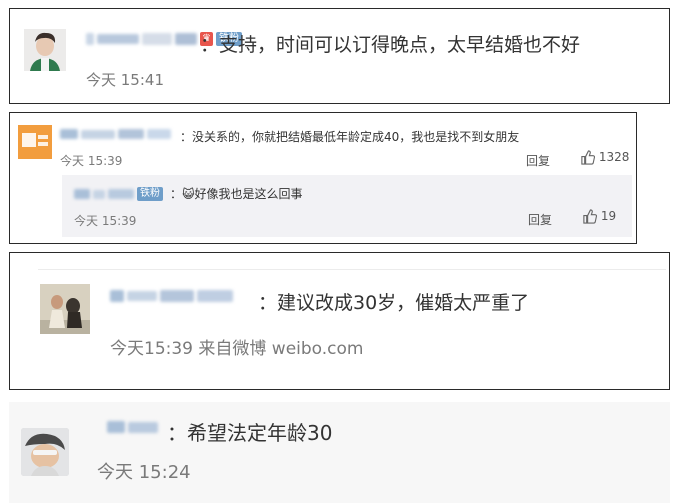 The height and width of the screenshot is (503, 690). I want to click on reply-time: 今天 15:39, so click(105, 221).